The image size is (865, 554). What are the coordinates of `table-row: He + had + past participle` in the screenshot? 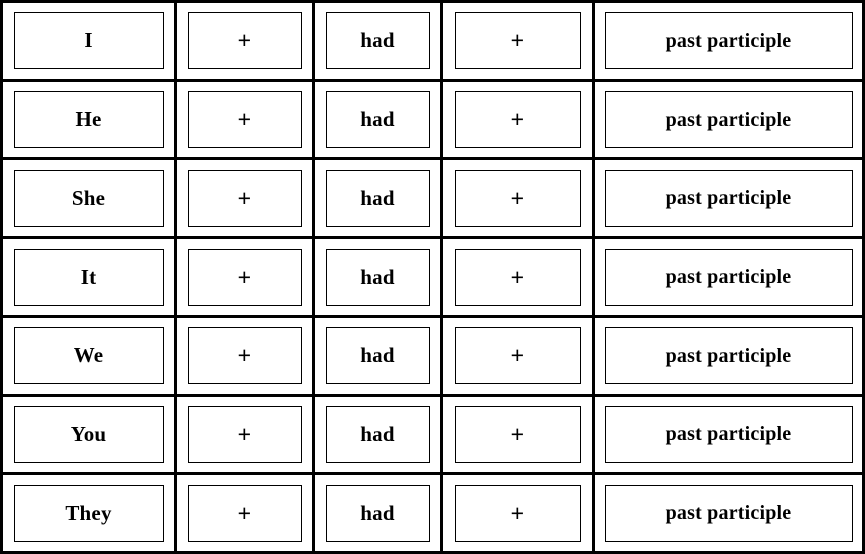 It's located at (432, 121).